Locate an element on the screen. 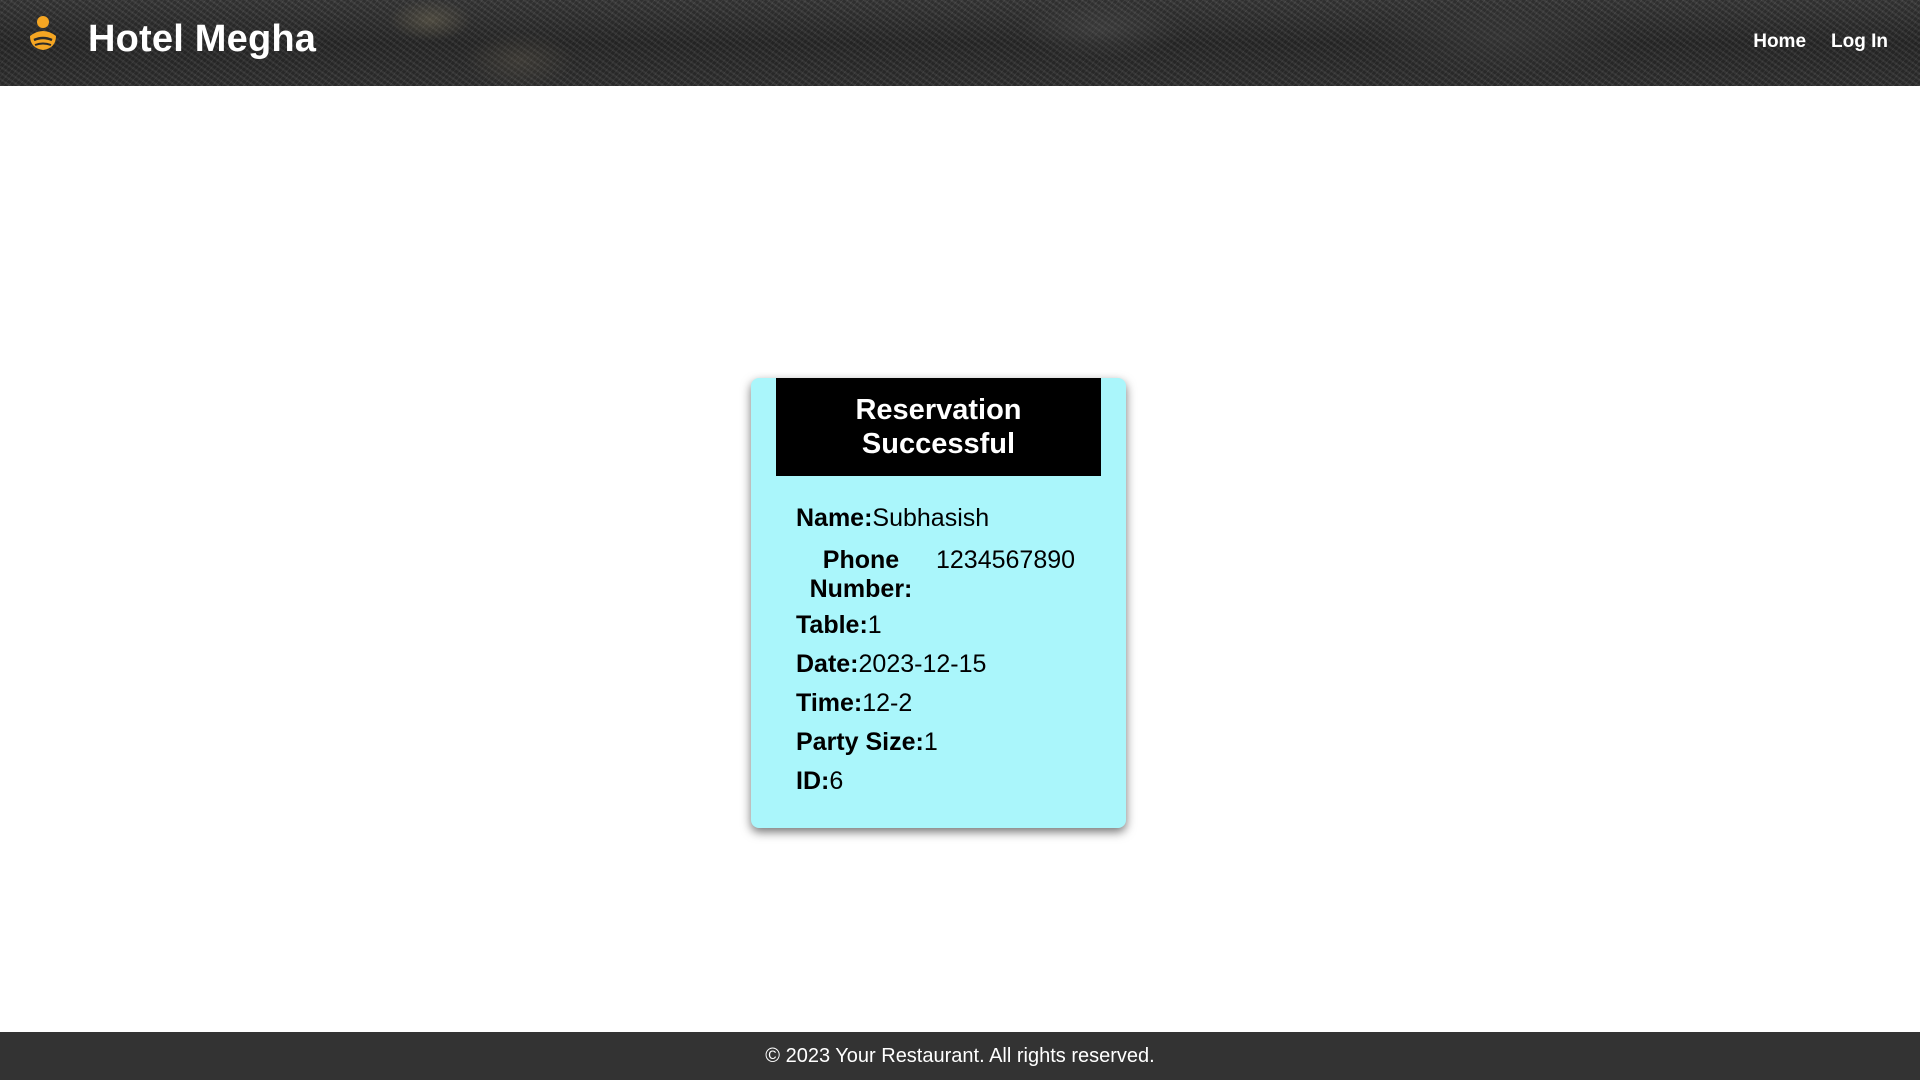 The image size is (1920, 1080). phone-label: Phone Number: is located at coordinates (861, 574).